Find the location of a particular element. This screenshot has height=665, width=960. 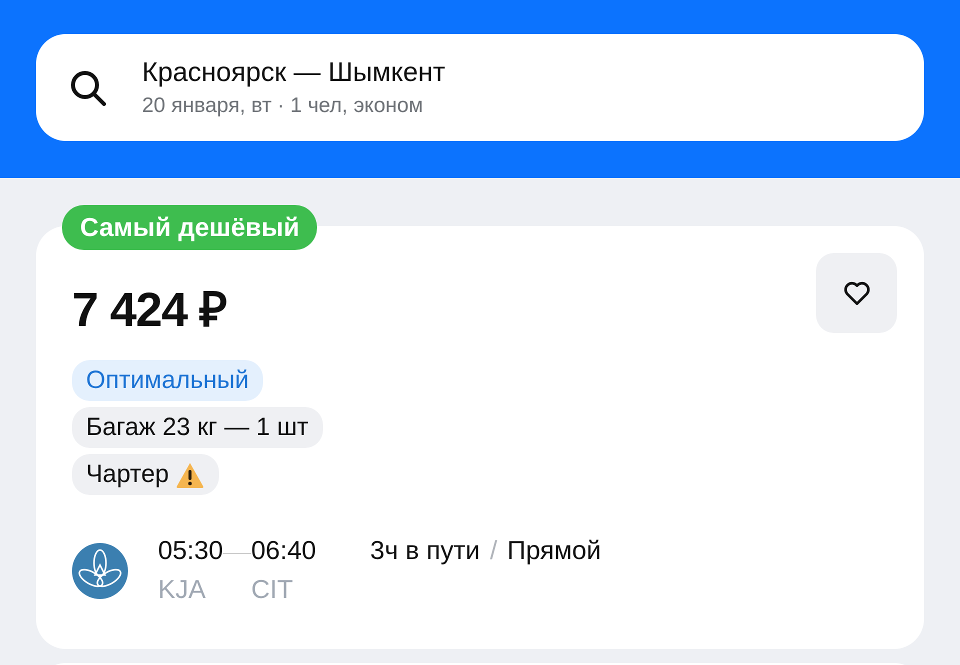

tag-label: Оптимальный is located at coordinates (167, 380).